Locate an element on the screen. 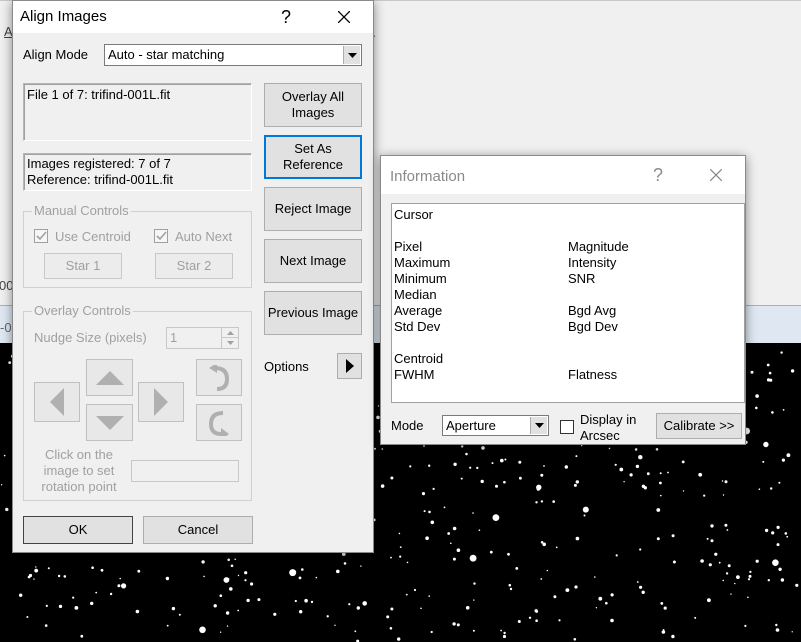 This screenshot has height=642, width=801. stepper-up-icon is located at coordinates (229, 333).